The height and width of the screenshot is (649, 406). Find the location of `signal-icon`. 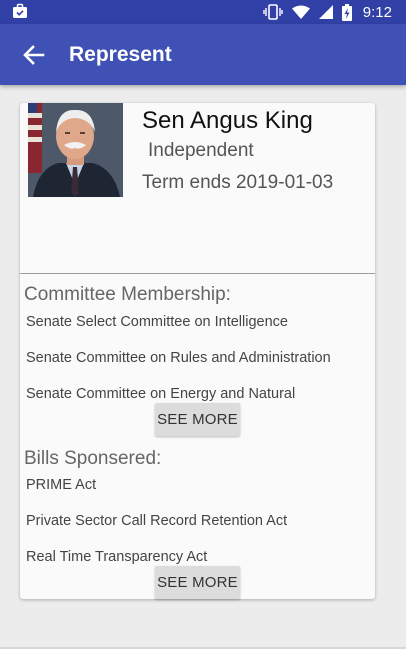

signal-icon is located at coordinates (325, 12).